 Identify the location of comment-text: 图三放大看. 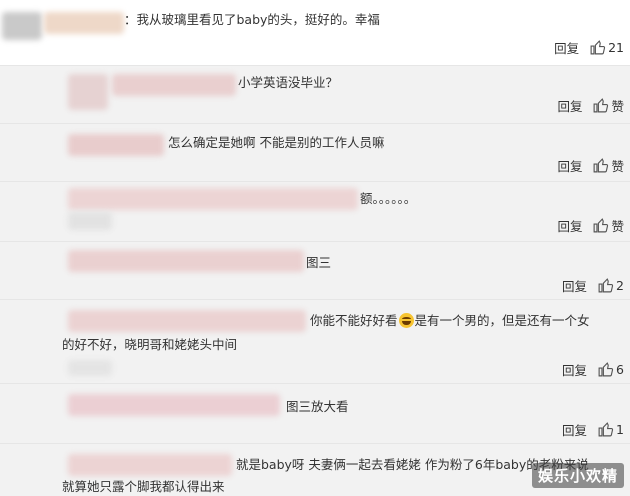
(317, 406).